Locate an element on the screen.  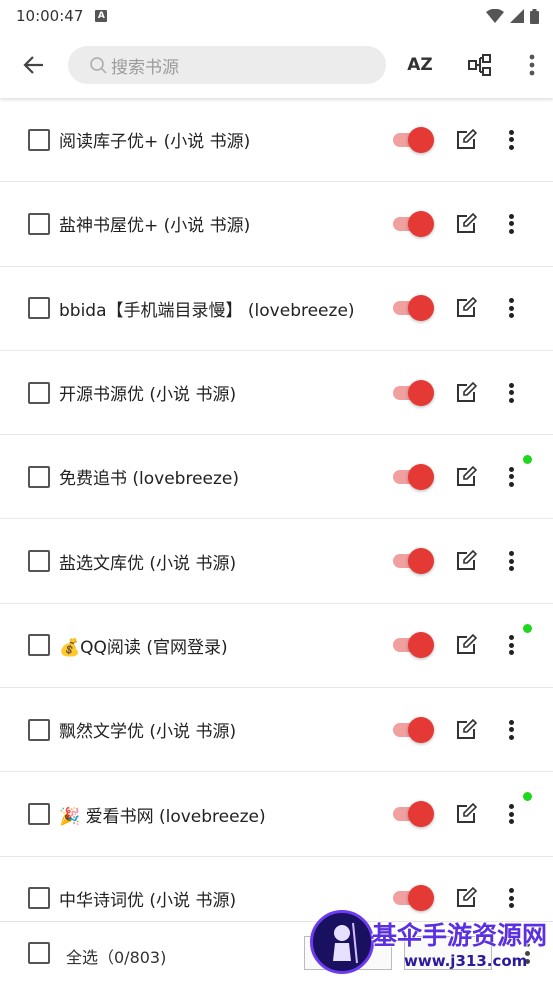
source-name: 💰QQ阅读 (官网登录) is located at coordinates (143, 647).